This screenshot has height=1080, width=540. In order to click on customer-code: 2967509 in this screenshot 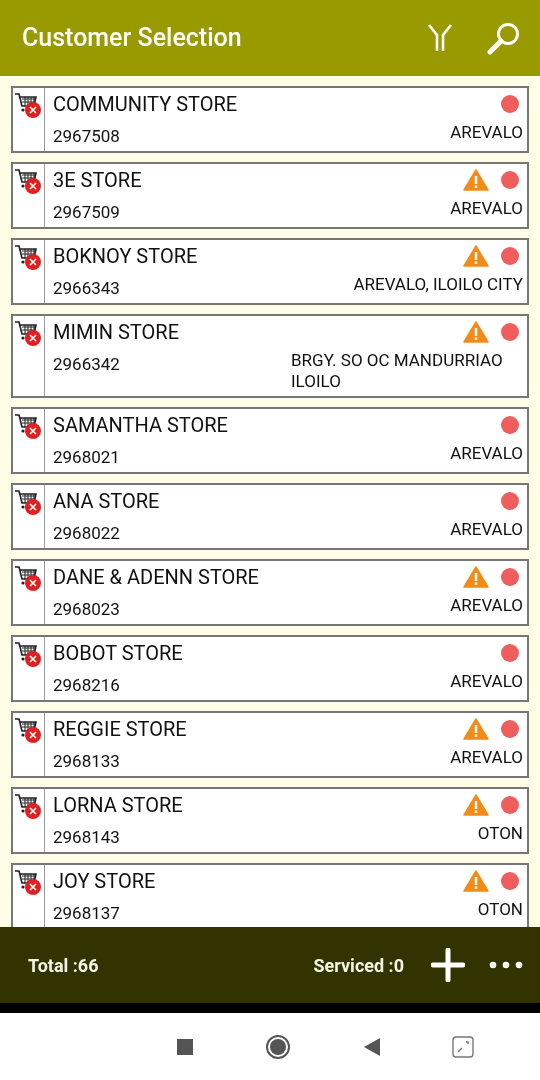, I will do `click(86, 212)`.